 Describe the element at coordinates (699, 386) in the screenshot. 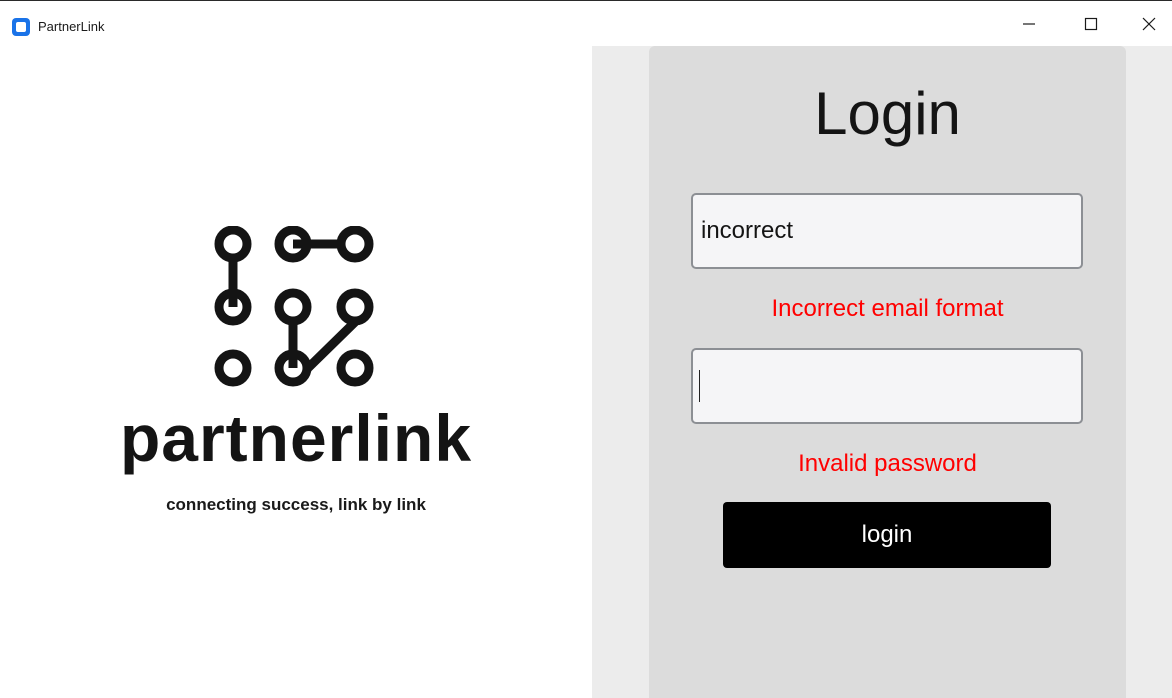

I see `text-cursor` at that location.